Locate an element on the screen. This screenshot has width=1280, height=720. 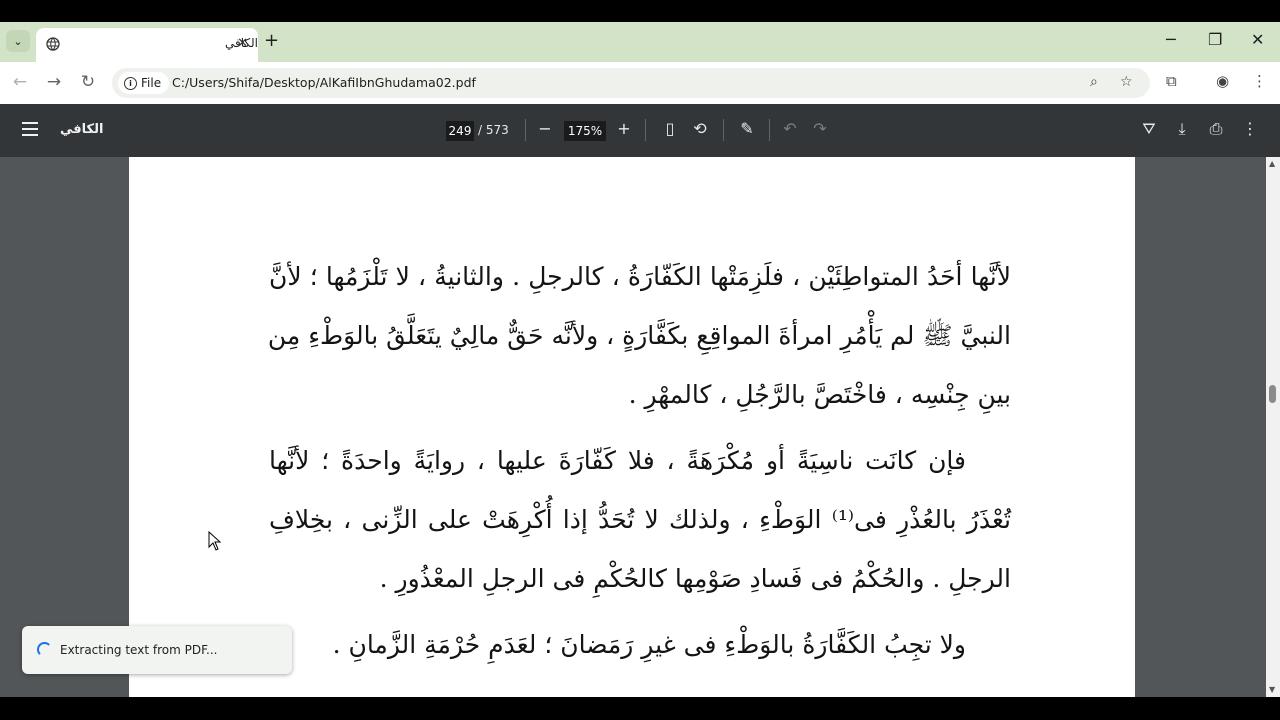
print-icon: ⎙ is located at coordinates (1216, 129).